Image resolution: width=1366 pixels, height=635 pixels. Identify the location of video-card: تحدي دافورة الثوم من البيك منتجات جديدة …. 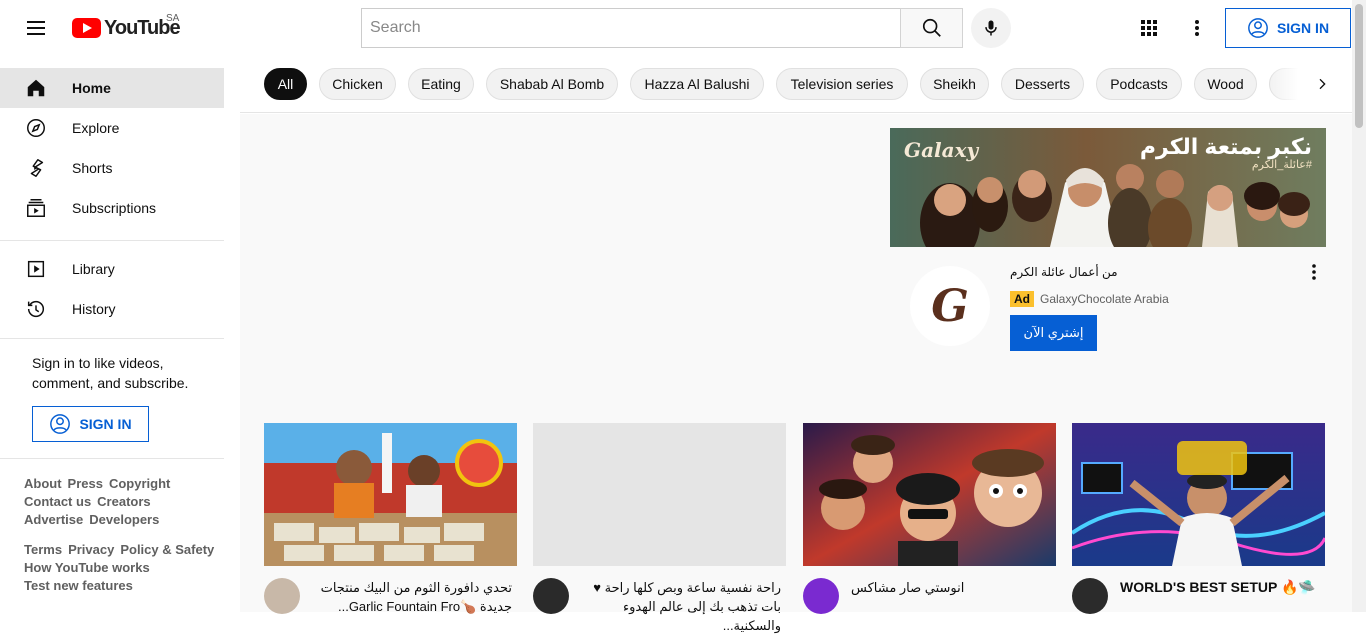
(390, 520).